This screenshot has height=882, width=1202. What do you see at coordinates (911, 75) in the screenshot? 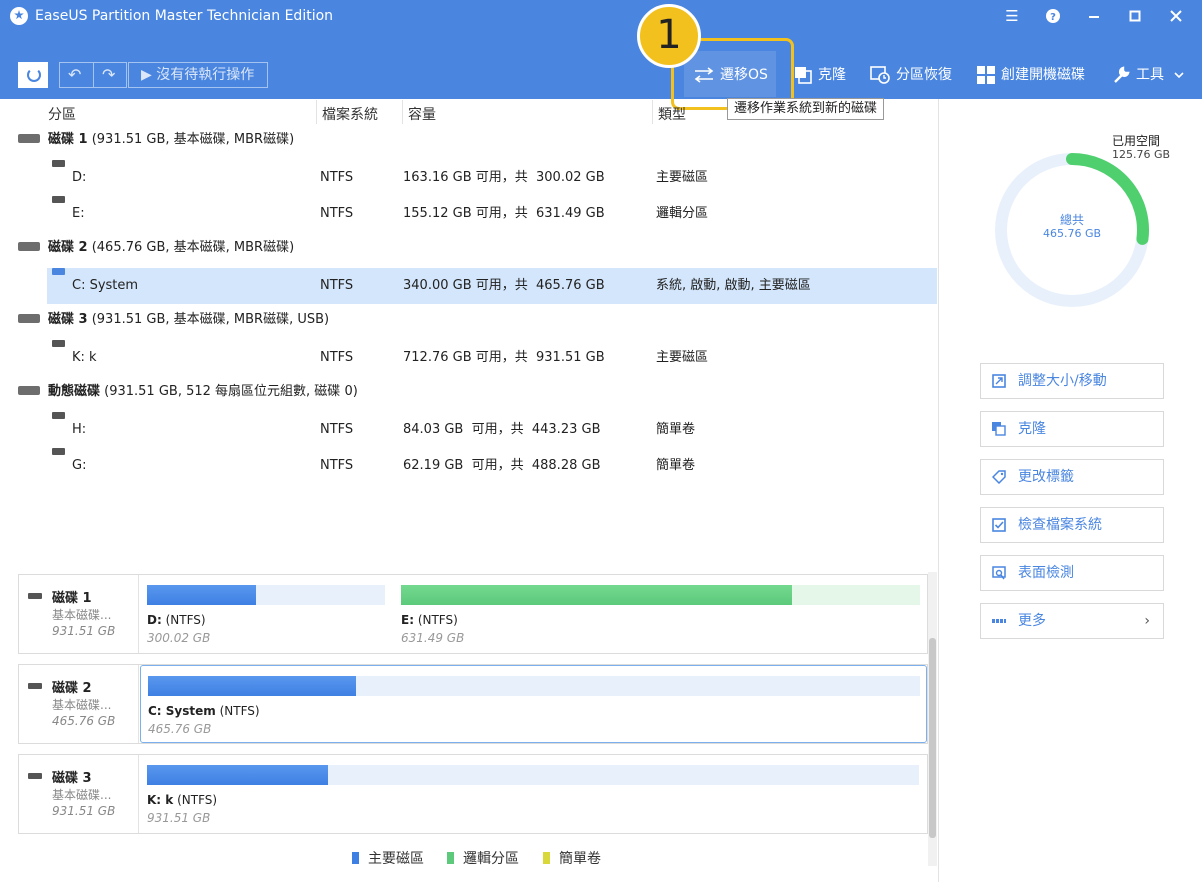
I see `partition-recovery-button: 分區恢復` at bounding box center [911, 75].